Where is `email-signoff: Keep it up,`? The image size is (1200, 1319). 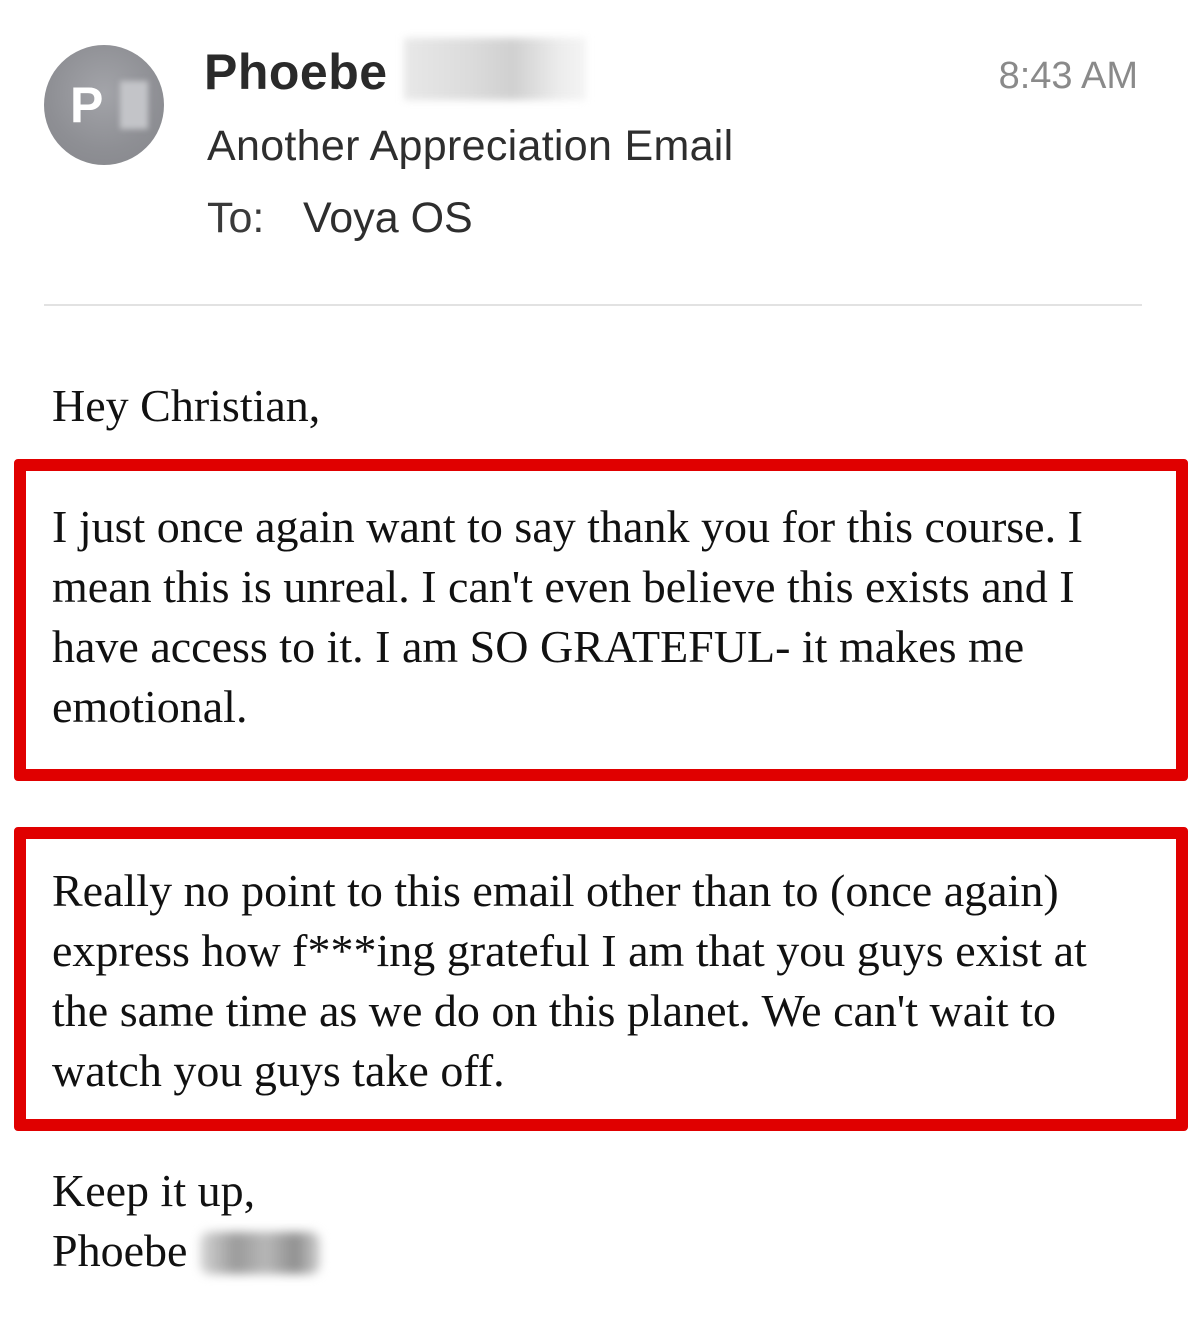 email-signoff: Keep it up, is located at coordinates (154, 1190).